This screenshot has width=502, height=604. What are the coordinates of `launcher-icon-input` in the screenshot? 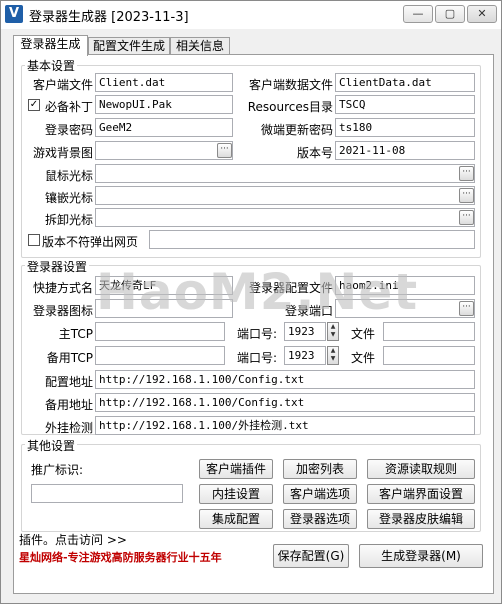 It's located at (164, 308).